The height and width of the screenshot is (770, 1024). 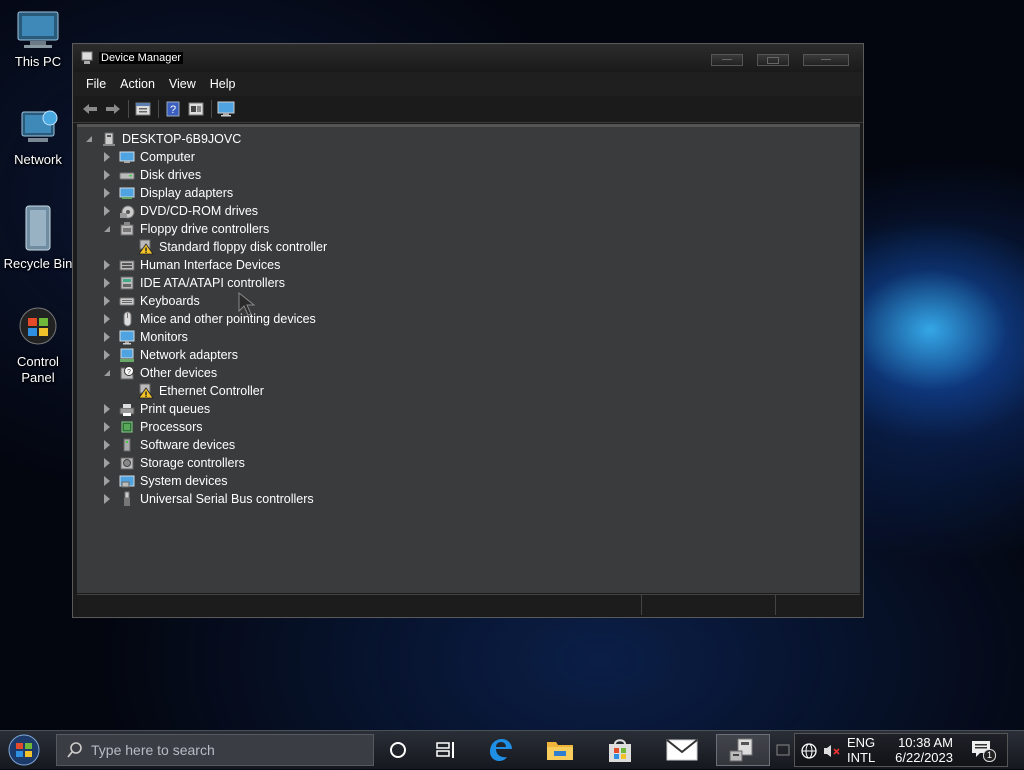 What do you see at coordinates (38, 326) in the screenshot?
I see `control-panel-icon` at bounding box center [38, 326].